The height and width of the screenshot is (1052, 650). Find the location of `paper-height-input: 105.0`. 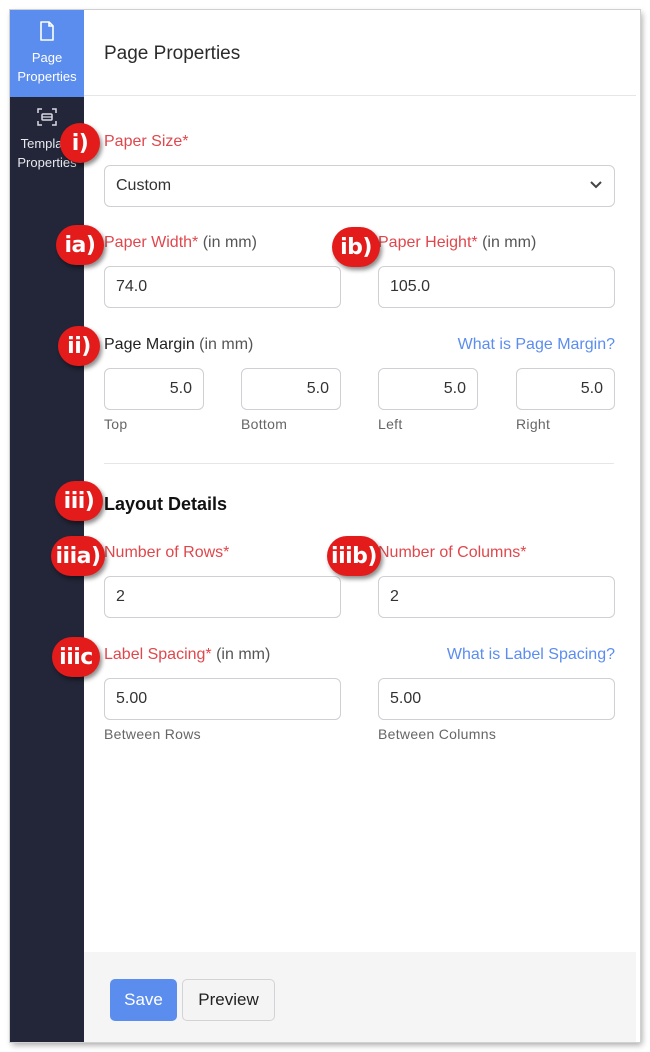

paper-height-input: 105.0 is located at coordinates (496, 287).